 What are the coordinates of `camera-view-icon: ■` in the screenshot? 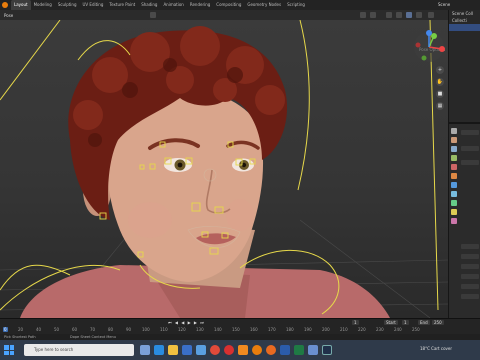 It's located at (440, 94).